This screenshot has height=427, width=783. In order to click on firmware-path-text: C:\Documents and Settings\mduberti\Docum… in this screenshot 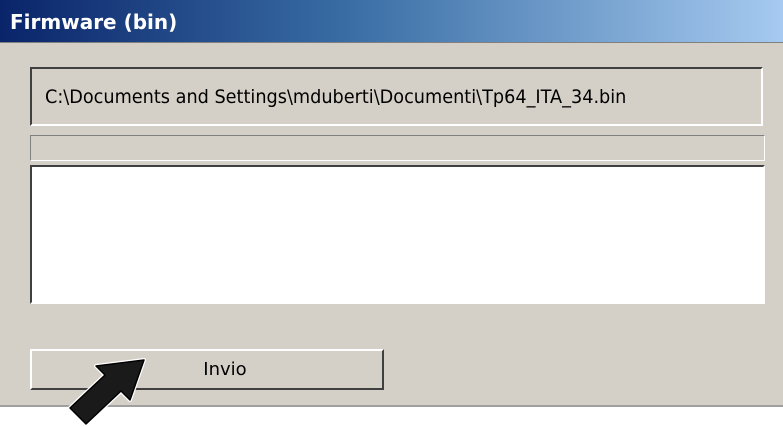, I will do `click(336, 97)`.